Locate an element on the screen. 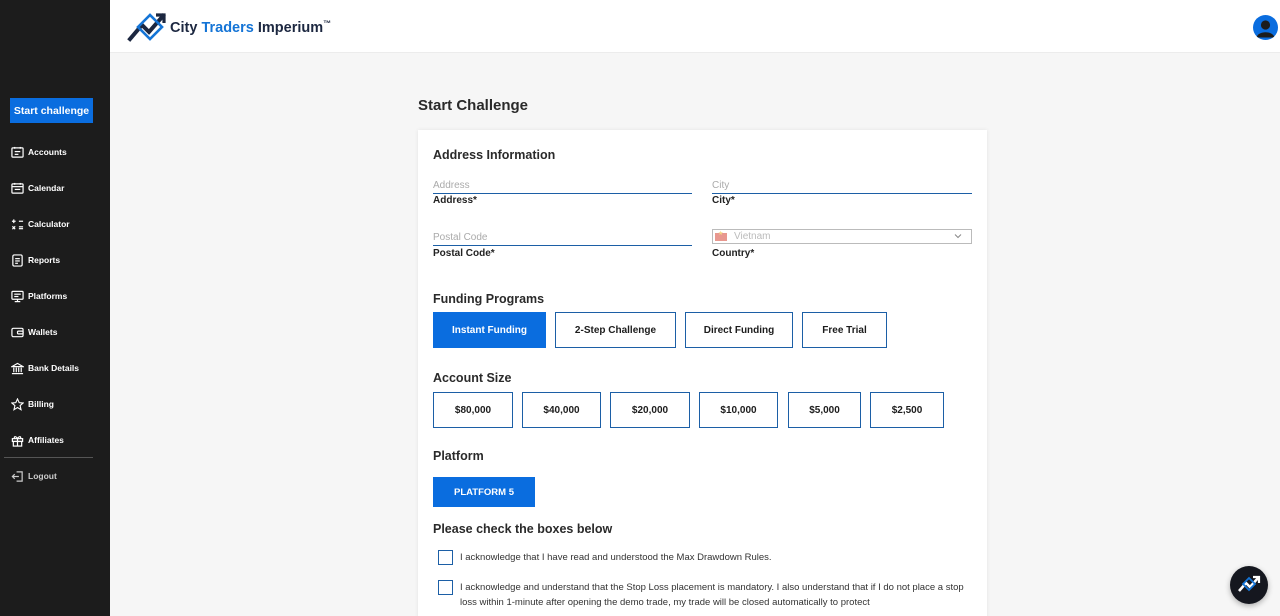 The height and width of the screenshot is (616, 1280). postal-code-field is located at coordinates (562, 236).